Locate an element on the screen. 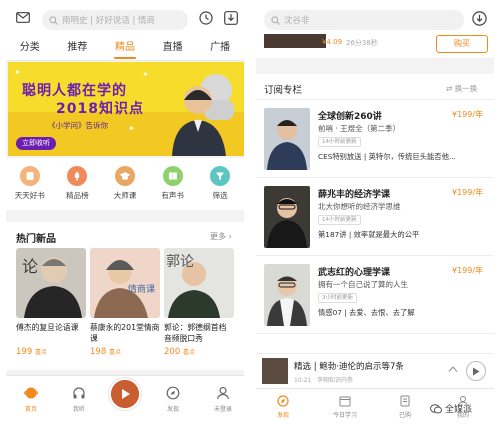 The image size is (500, 425). nav-label: 今日学习 is located at coordinates (344, 415).